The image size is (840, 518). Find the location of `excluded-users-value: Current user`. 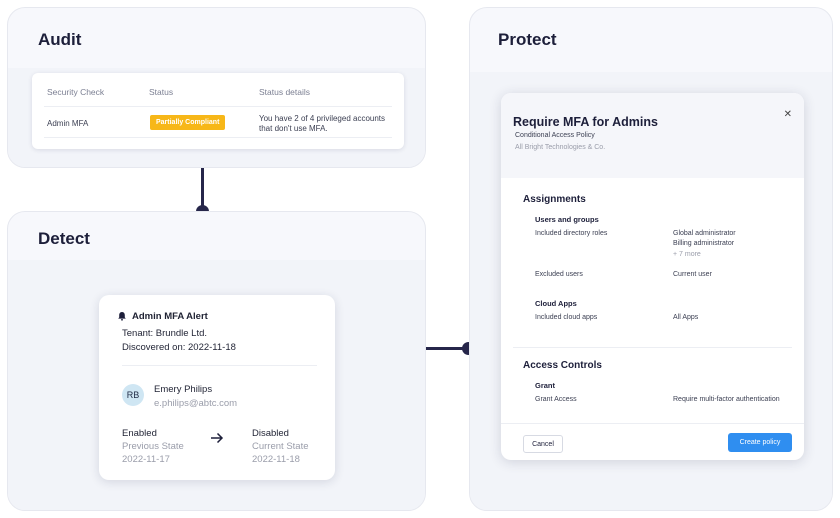

excluded-users-value: Current user is located at coordinates (692, 274).